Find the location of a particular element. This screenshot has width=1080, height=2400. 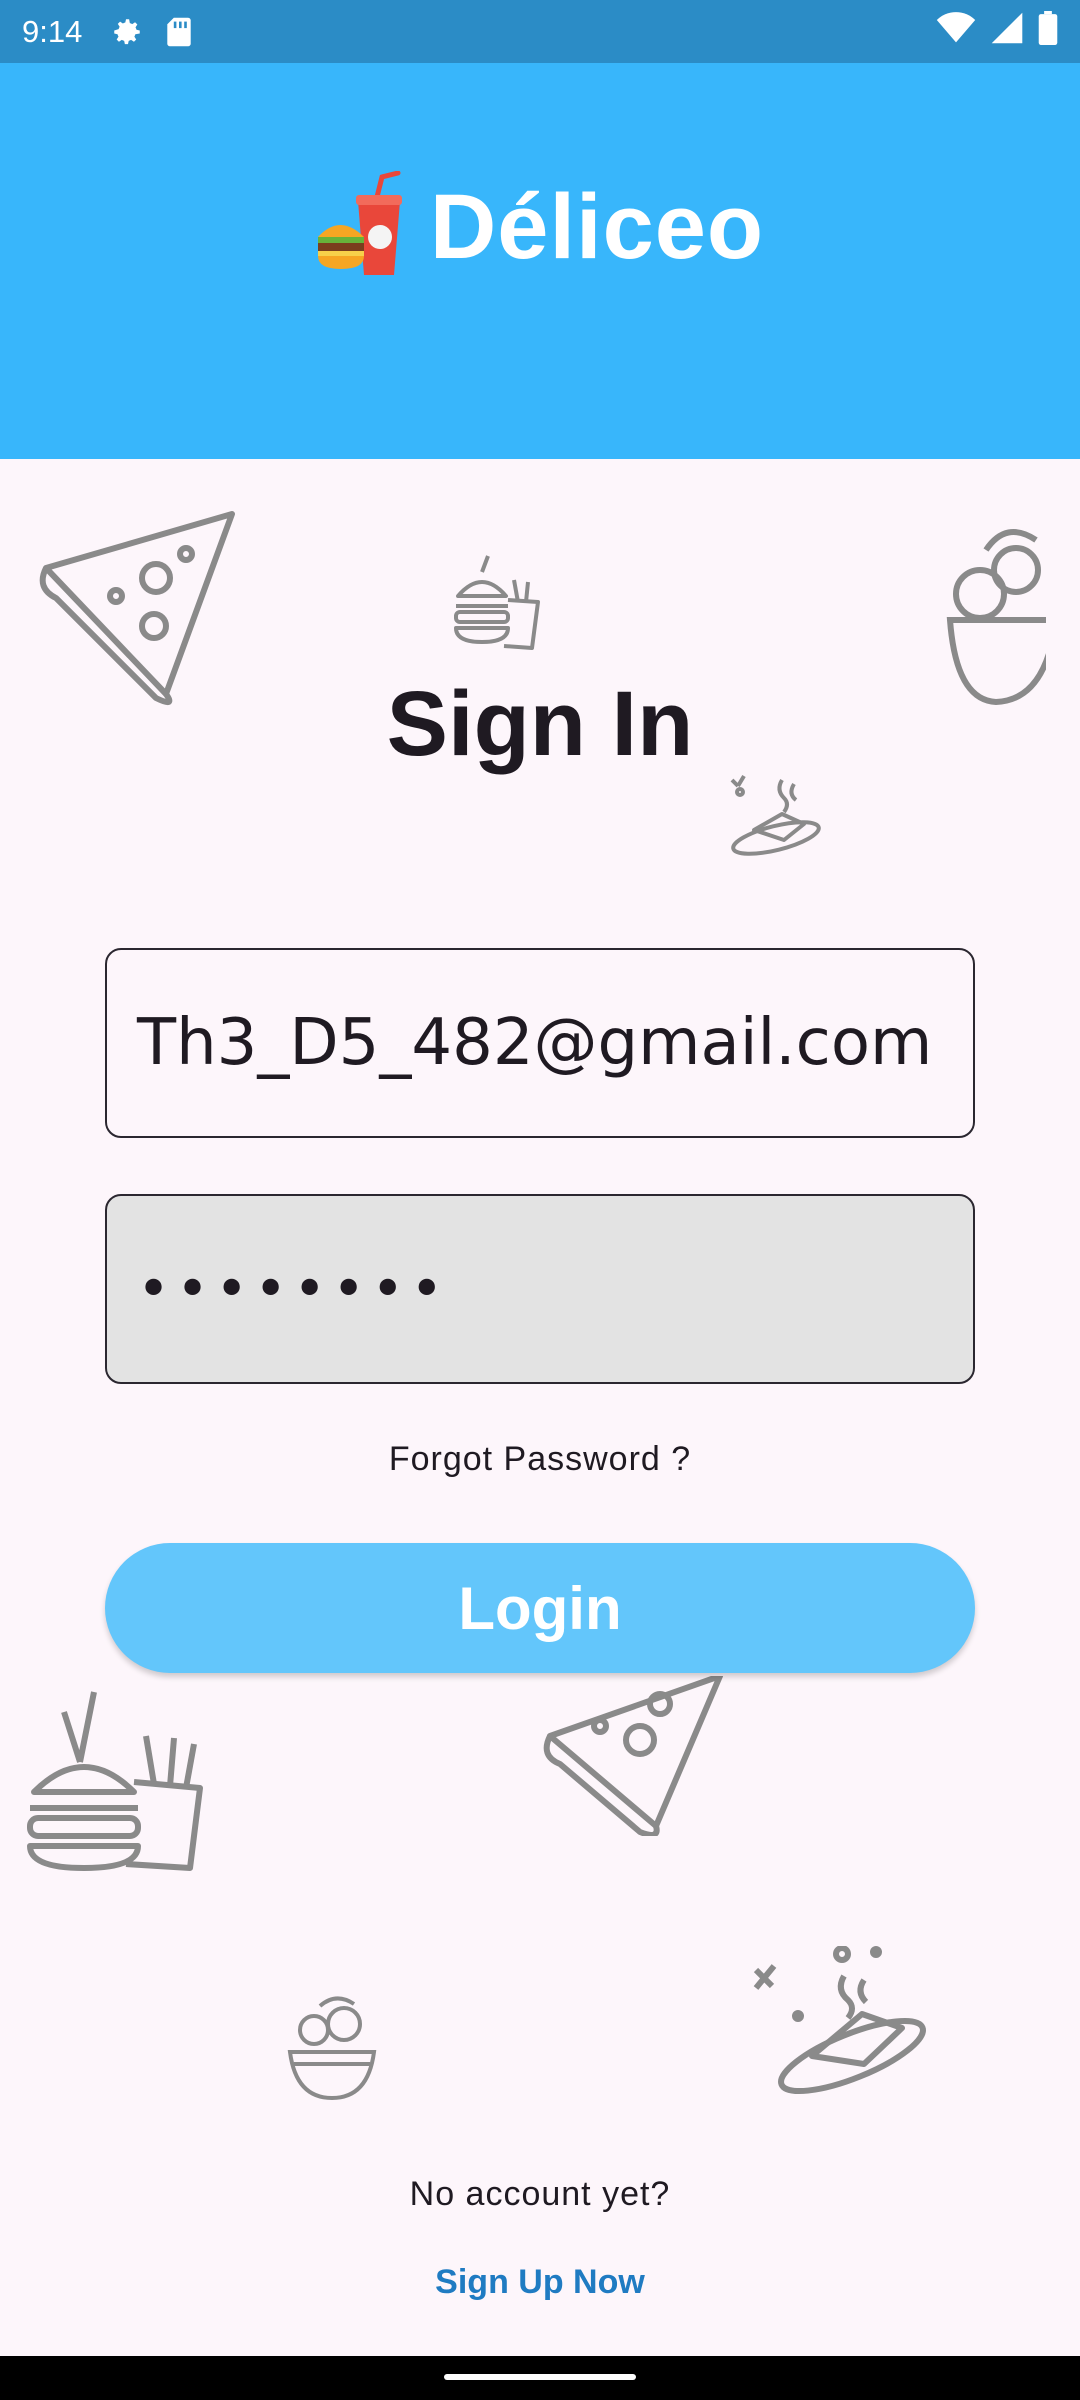

page-title: Sign In is located at coordinates (540, 724).